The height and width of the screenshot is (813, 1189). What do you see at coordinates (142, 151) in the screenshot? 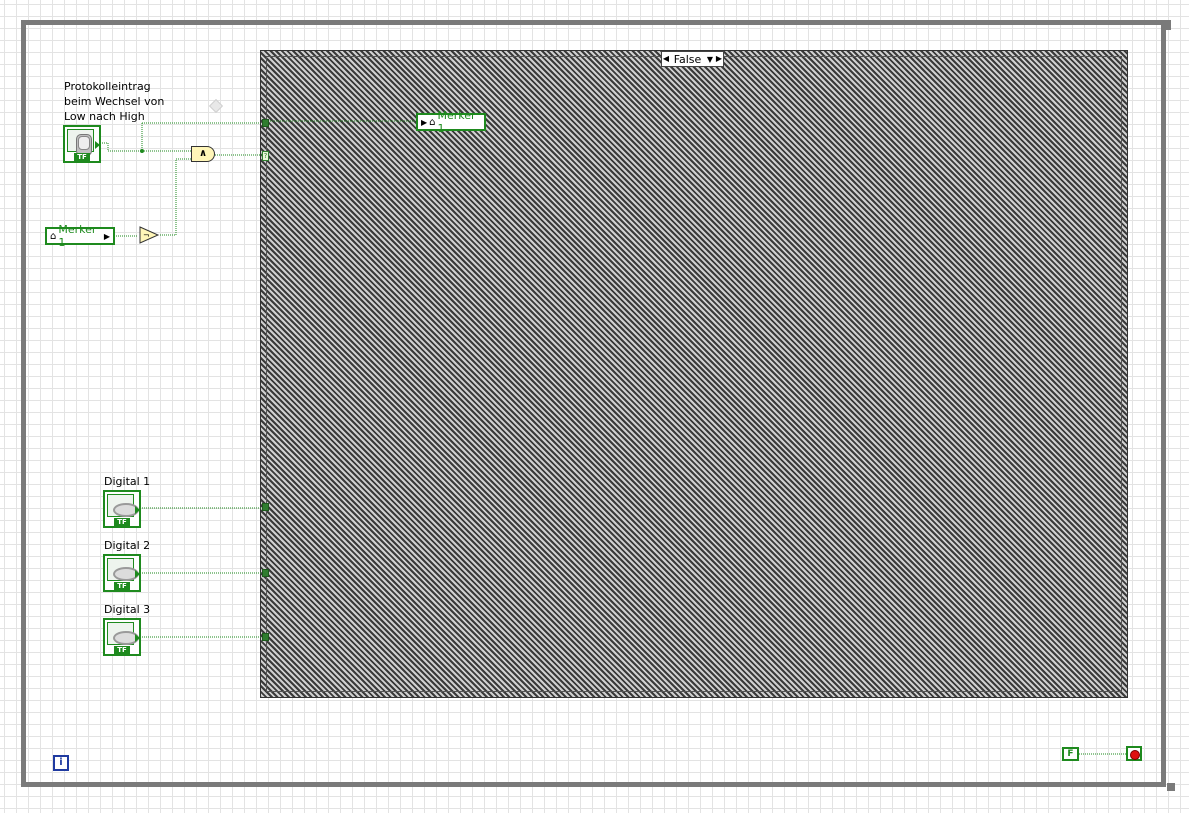
I see `wire-junction-dot` at bounding box center [142, 151].